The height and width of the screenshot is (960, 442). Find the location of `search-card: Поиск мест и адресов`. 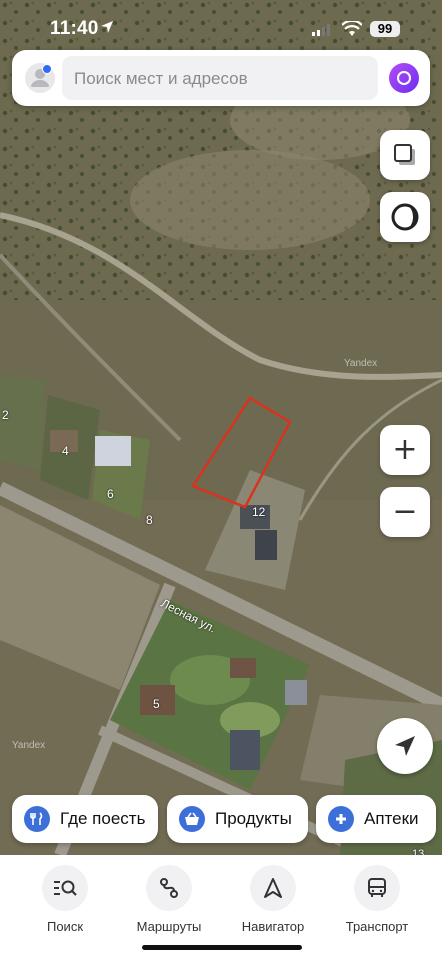

search-card: Поиск мест и адресов is located at coordinates (221, 78).